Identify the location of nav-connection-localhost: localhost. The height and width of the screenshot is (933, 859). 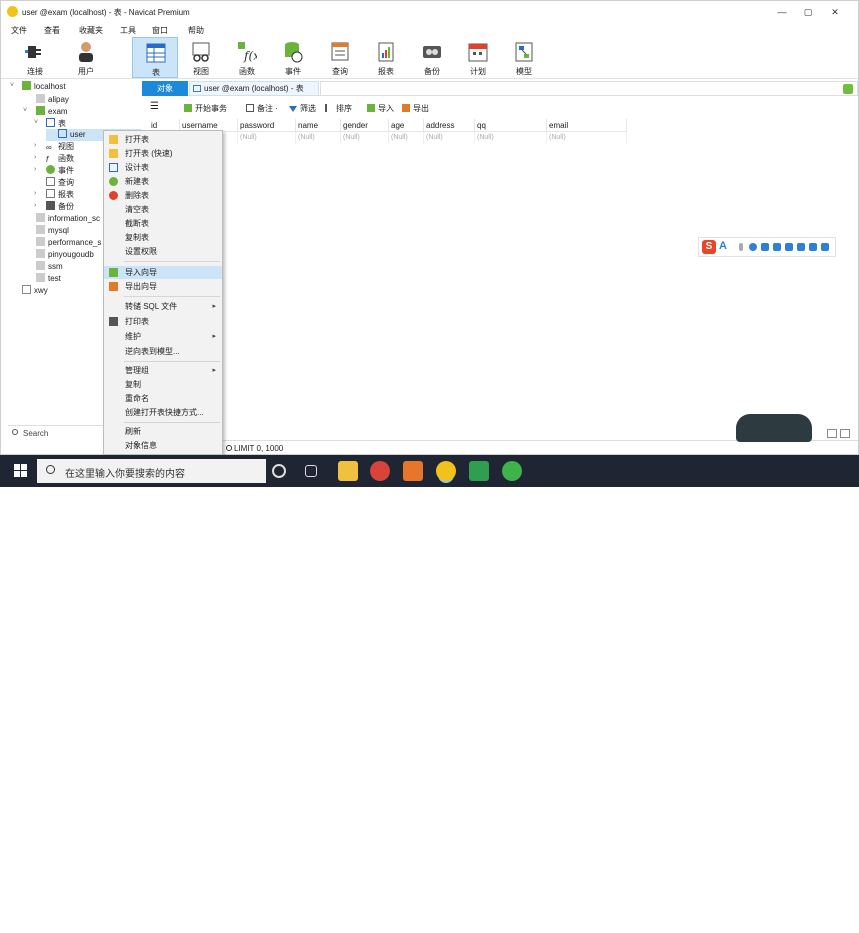
(44, 87).